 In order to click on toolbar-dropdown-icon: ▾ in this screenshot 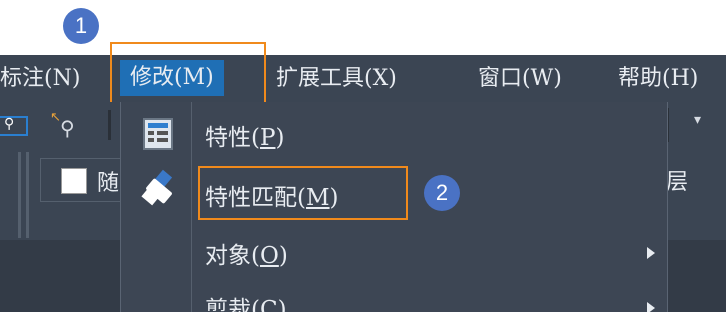, I will do `click(697, 120)`.